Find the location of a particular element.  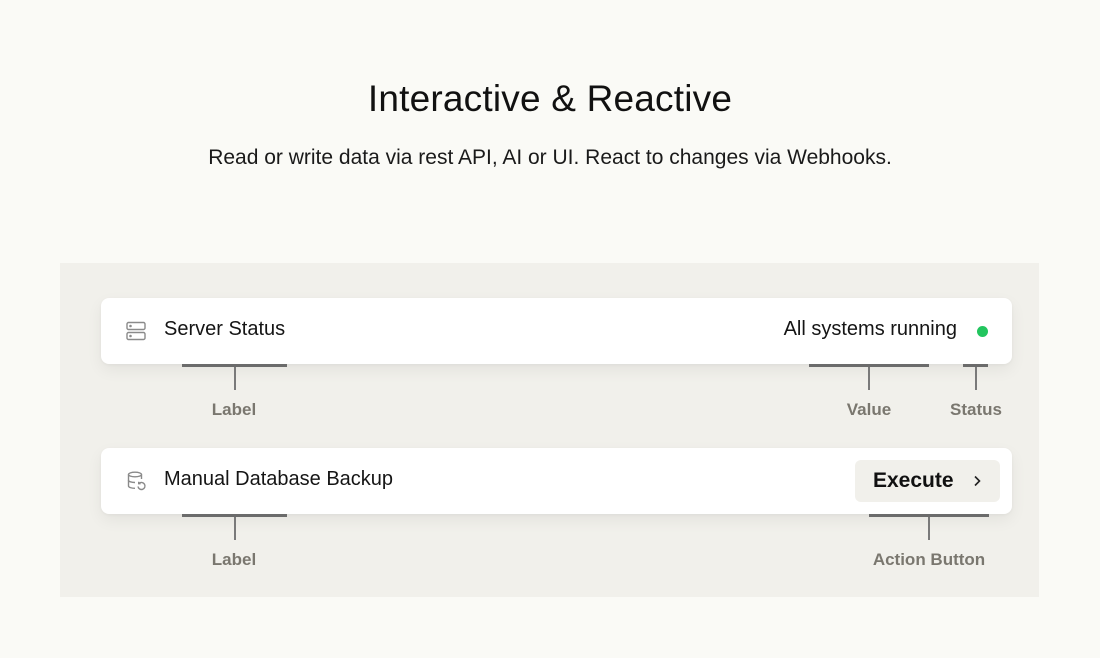

annotation-tick-value is located at coordinates (869, 378).